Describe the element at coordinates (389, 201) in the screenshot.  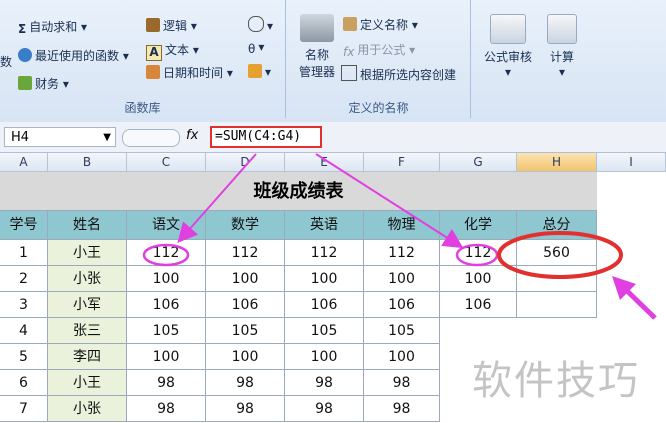
I see `arrow-to-g4` at that location.